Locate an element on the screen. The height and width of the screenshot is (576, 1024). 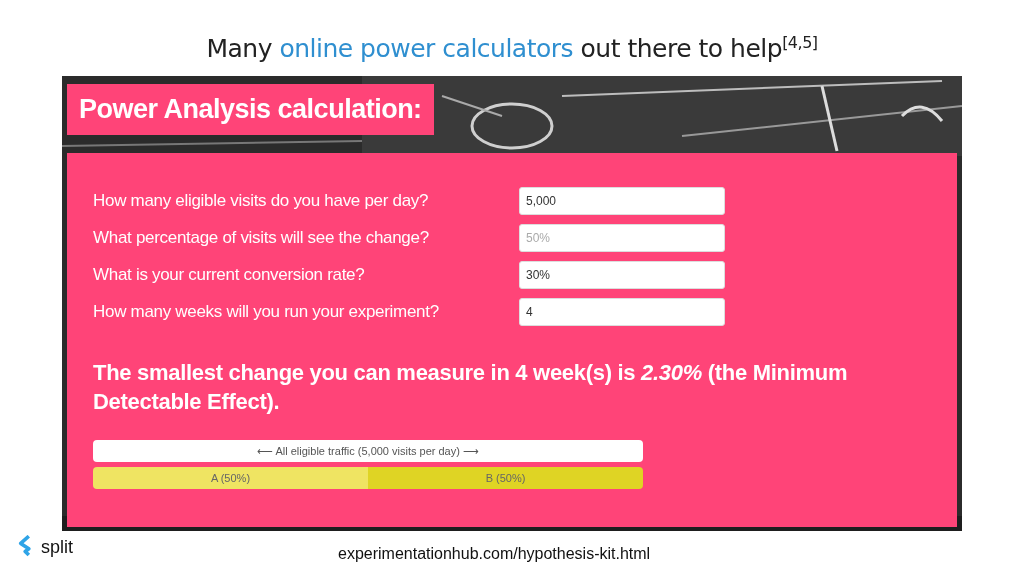
input-field: 4 is located at coordinates (622, 312).